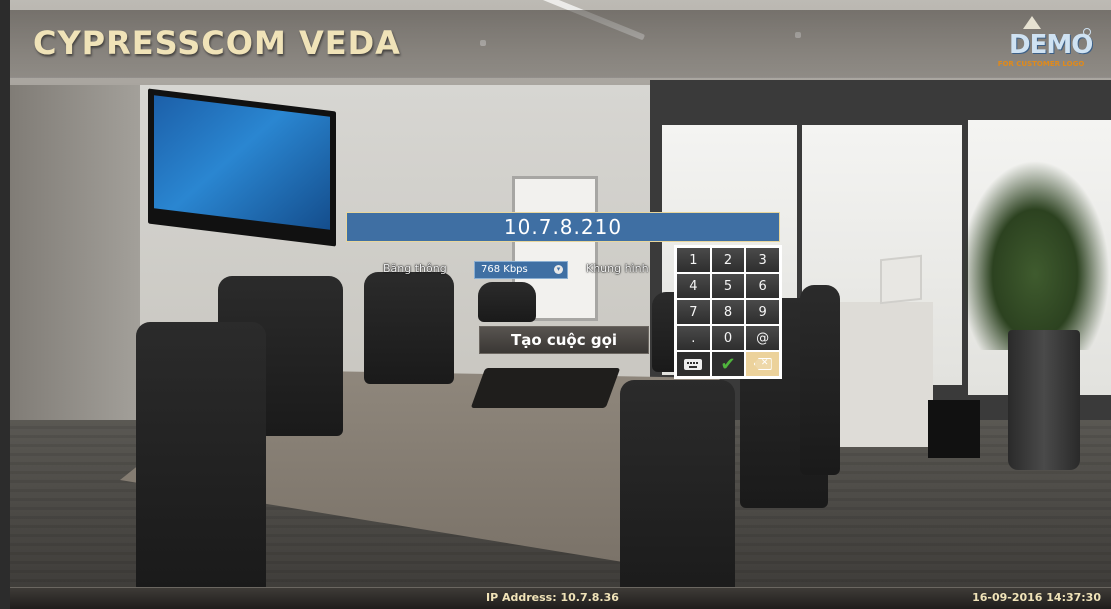 The image size is (1111, 609). I want to click on chevron-down-icon: ▾, so click(558, 269).